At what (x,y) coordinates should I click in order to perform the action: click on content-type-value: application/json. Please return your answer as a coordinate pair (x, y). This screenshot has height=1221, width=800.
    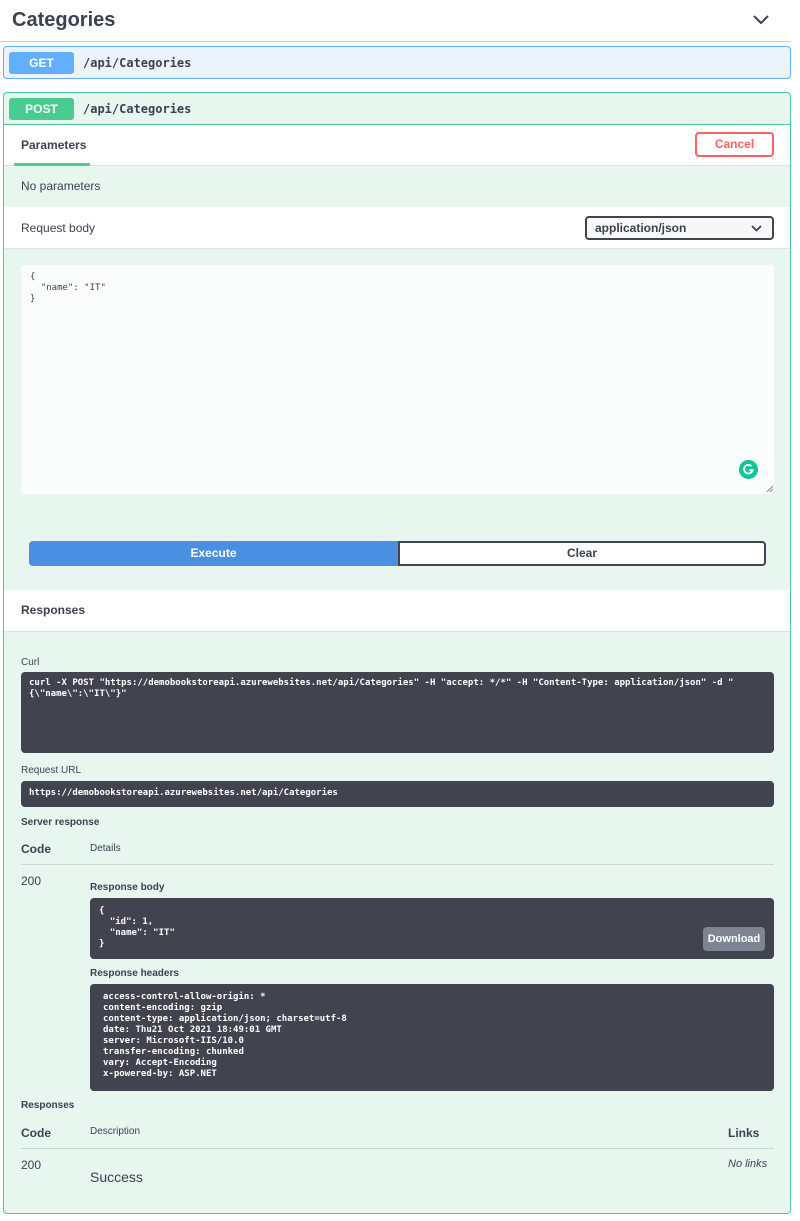
    Looking at the image, I should click on (641, 228).